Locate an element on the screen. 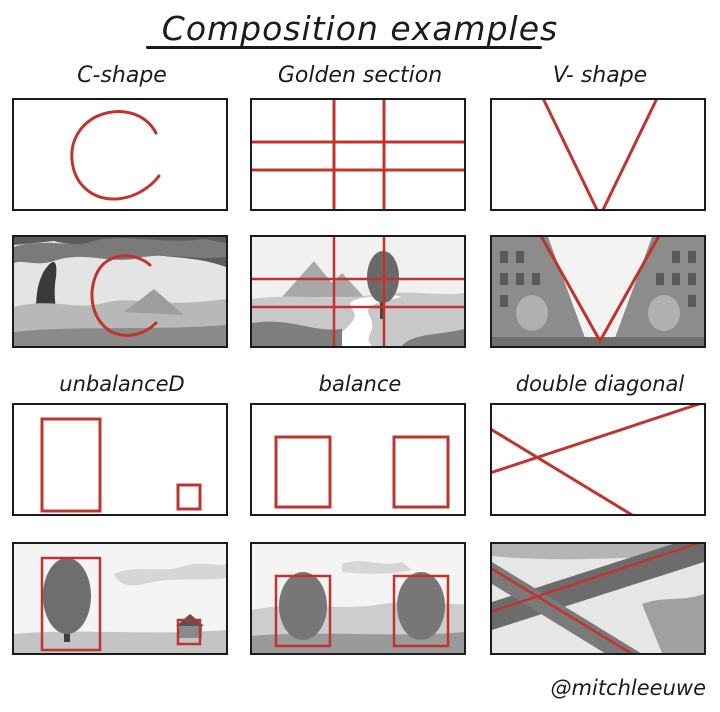 The height and width of the screenshot is (712, 720). unbalanced-diagram is located at coordinates (120, 459).